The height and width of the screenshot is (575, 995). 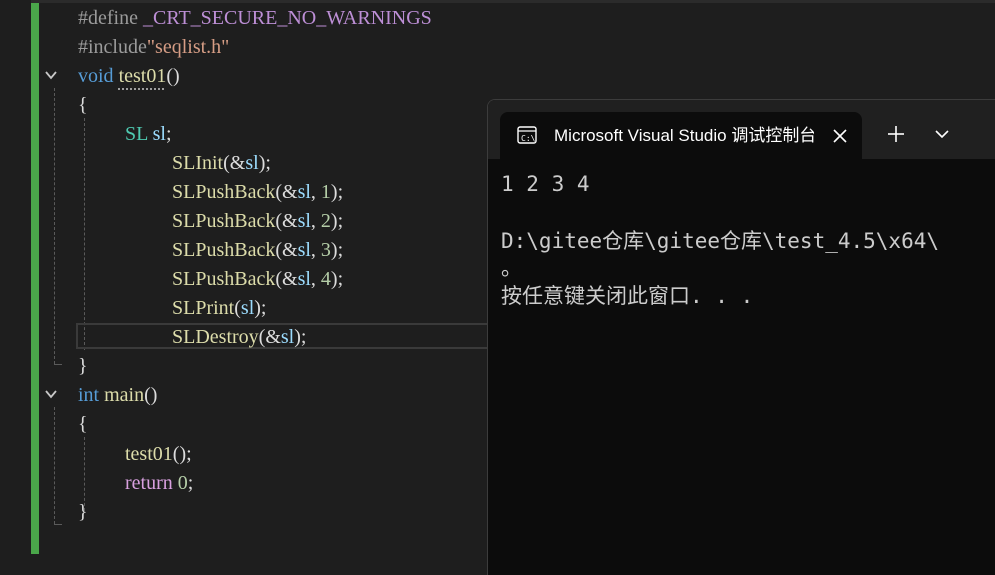 I want to click on line-gutter, so click(x=15, y=287).